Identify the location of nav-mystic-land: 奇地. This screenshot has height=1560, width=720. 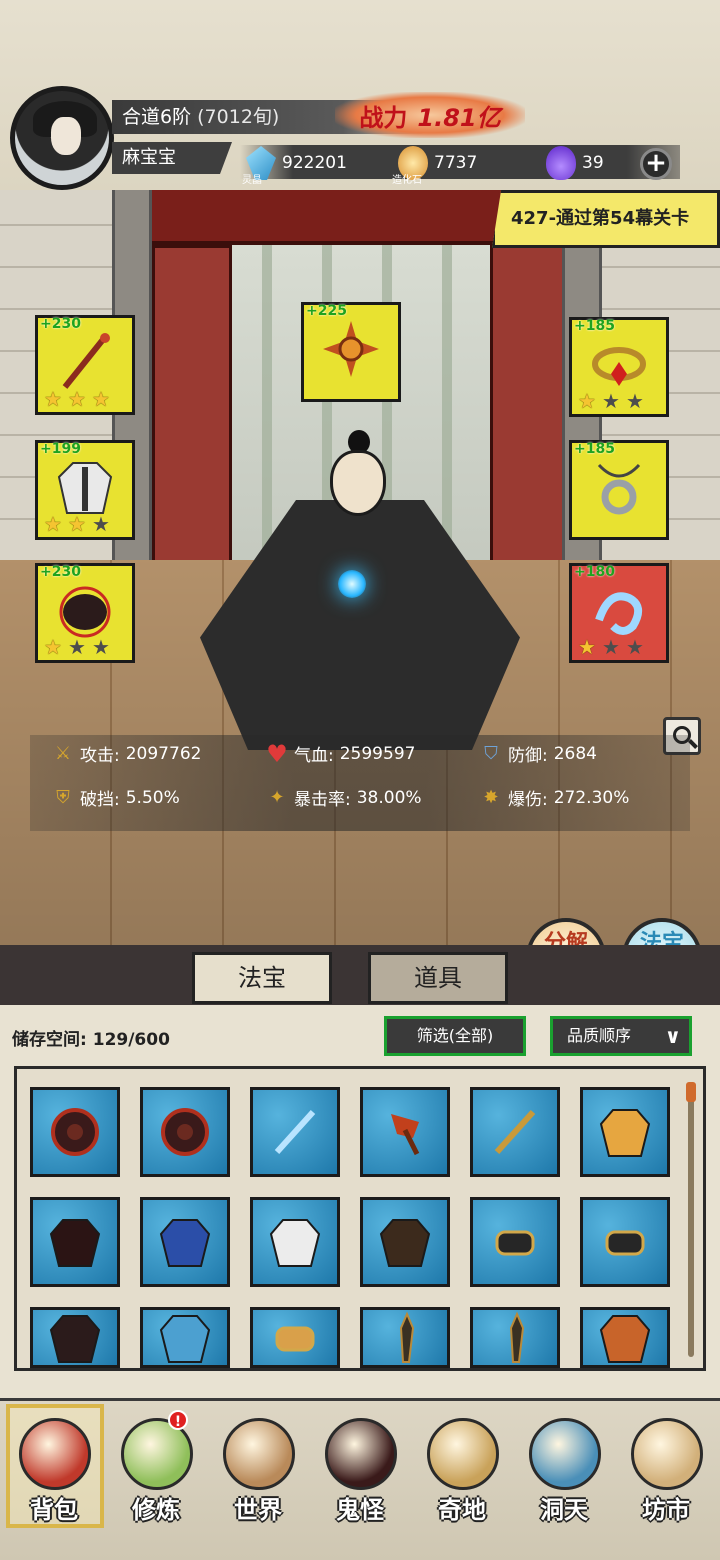
(462, 1469).